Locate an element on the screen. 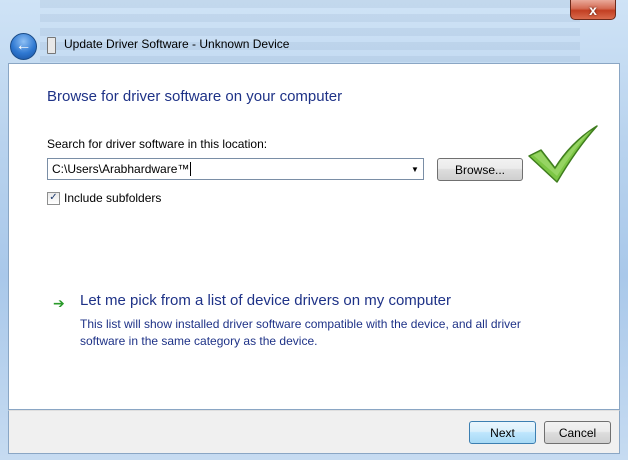  green-arrow-icon: ➔ is located at coordinates (59, 303).